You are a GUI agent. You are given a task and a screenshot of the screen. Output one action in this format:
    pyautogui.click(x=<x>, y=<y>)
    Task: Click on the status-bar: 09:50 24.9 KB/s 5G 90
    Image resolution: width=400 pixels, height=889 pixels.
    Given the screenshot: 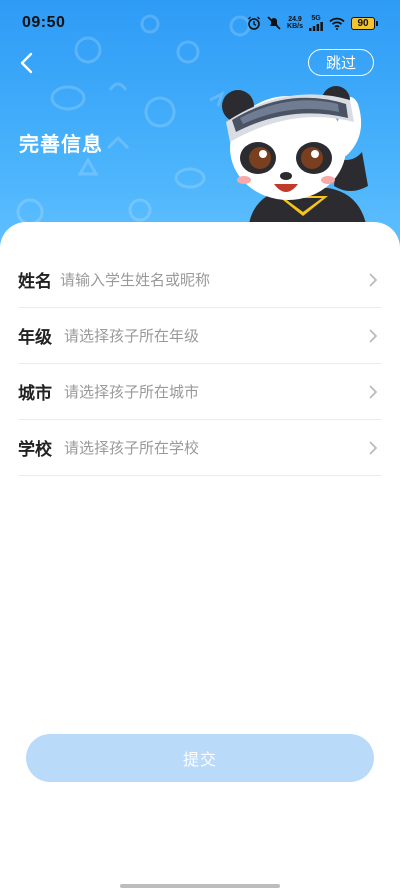 What is the action you would take?
    pyautogui.click(x=200, y=23)
    